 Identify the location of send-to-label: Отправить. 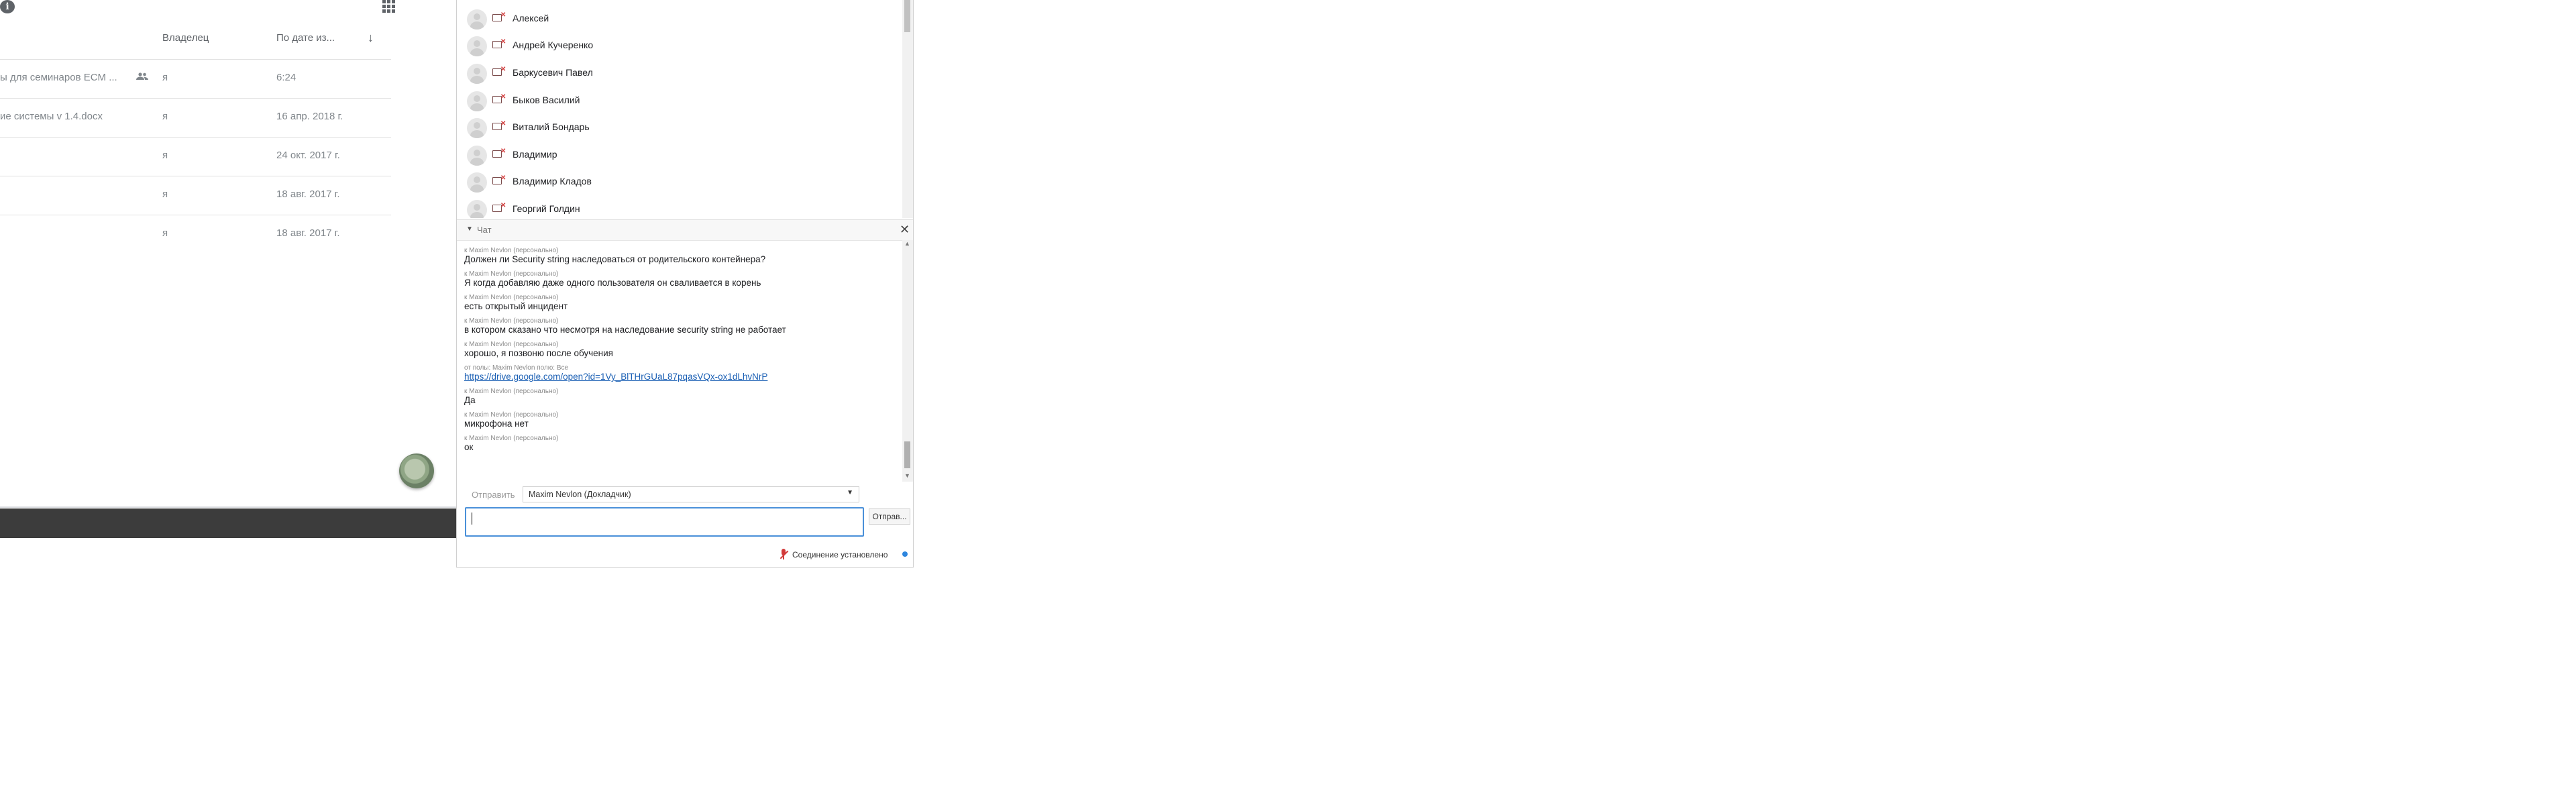
(493, 495).